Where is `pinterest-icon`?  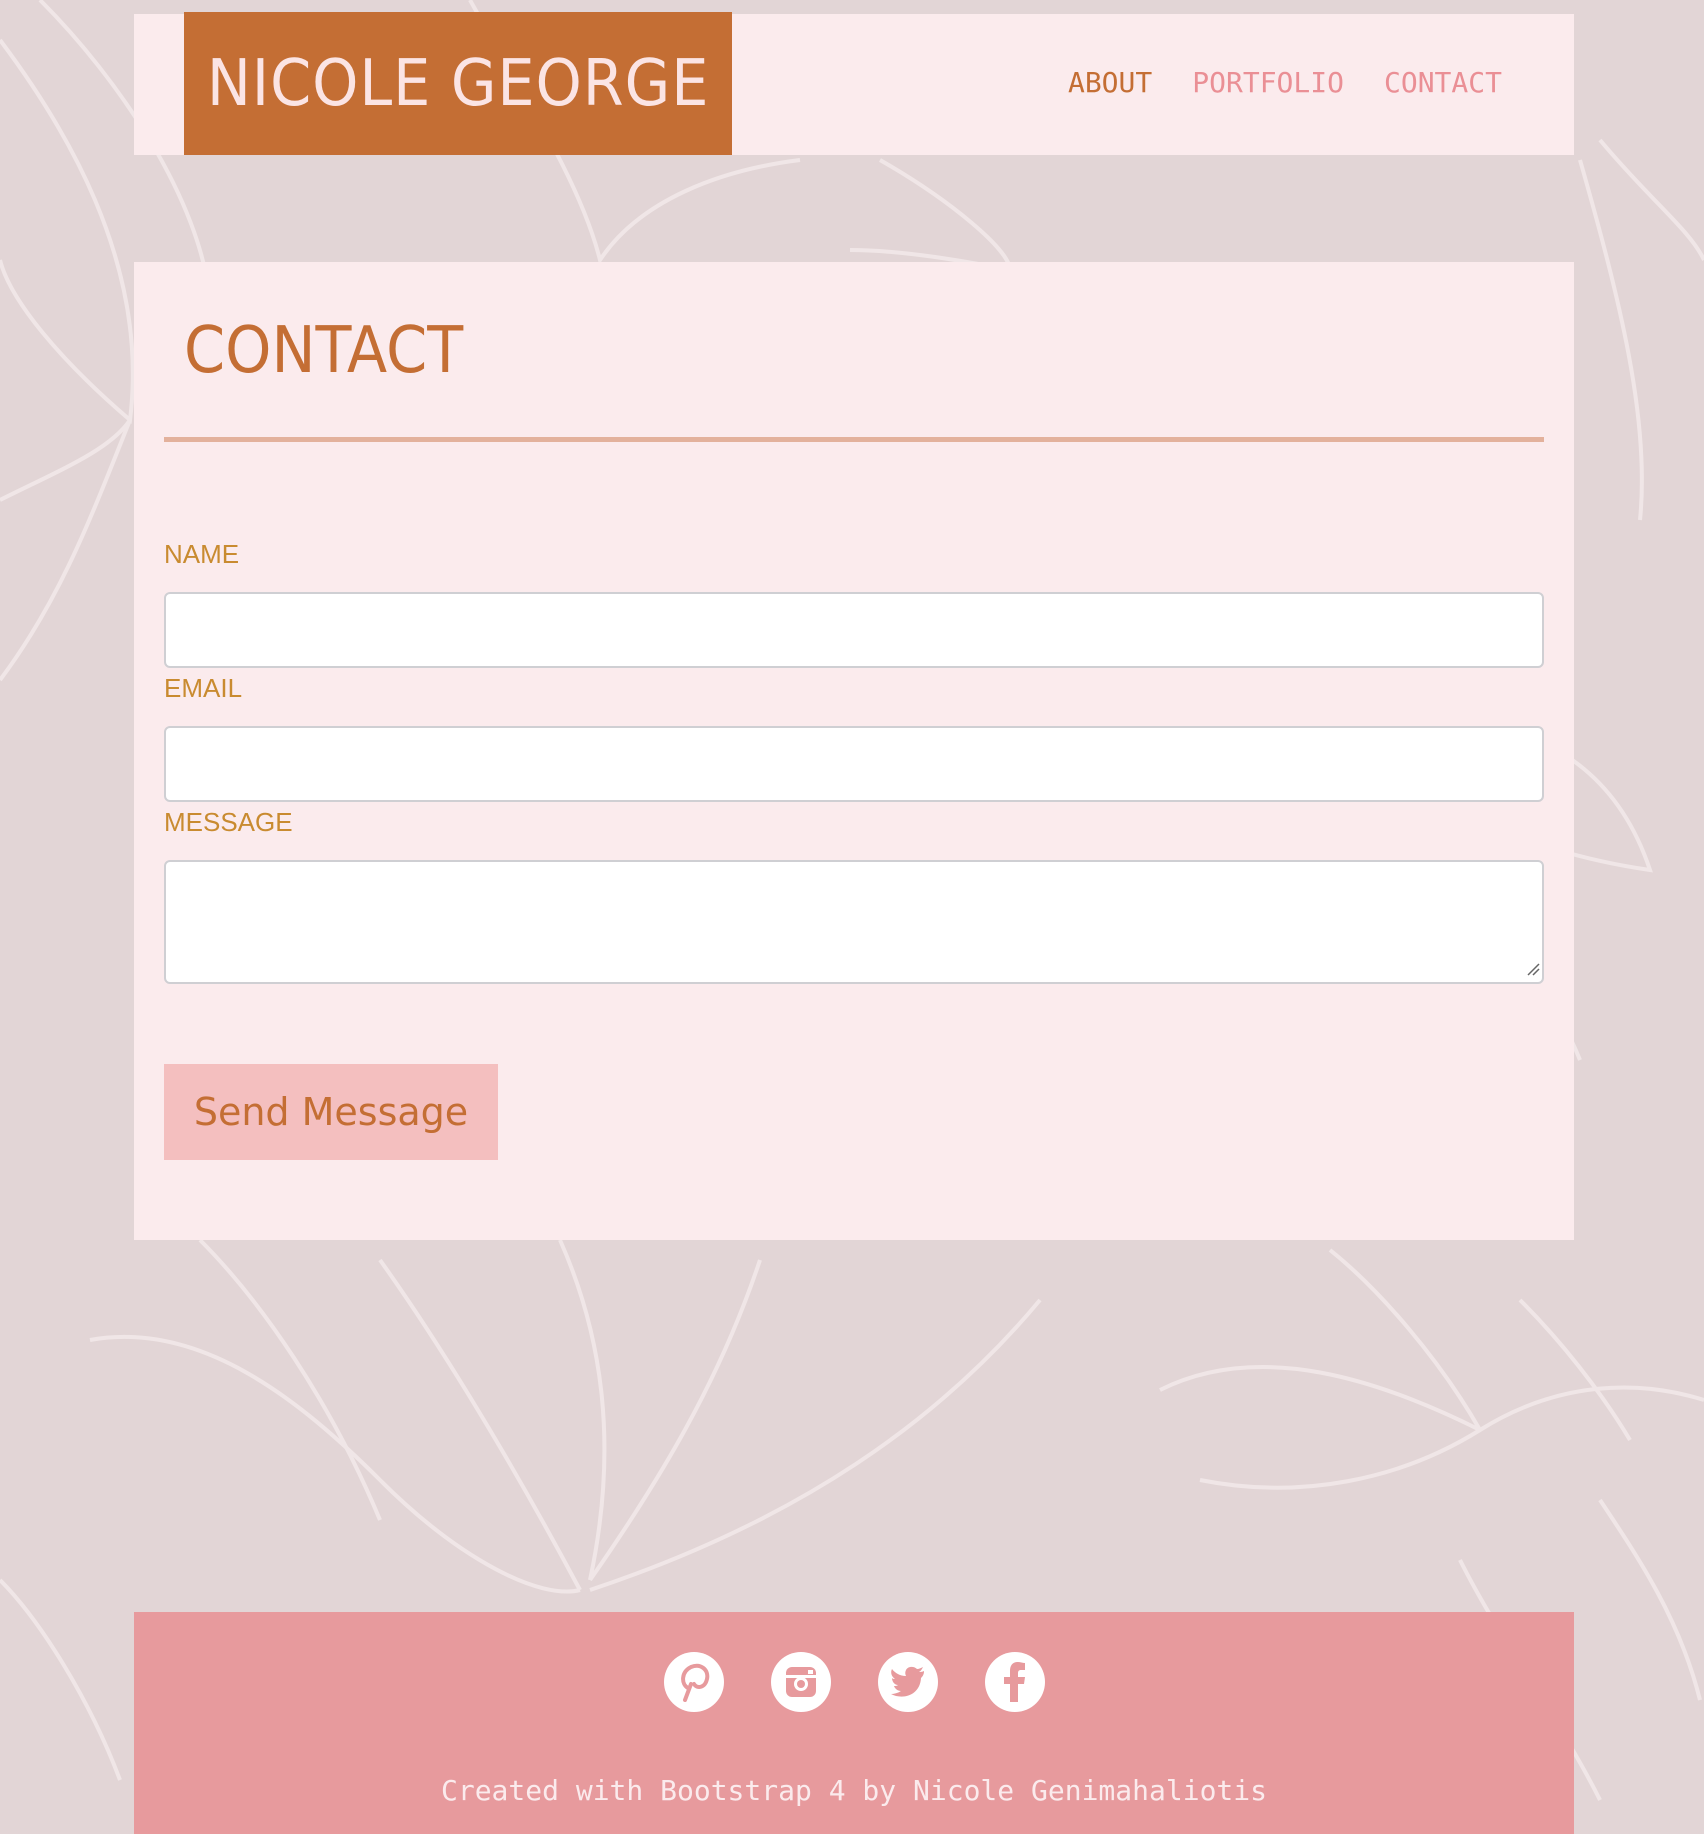
pinterest-icon is located at coordinates (693, 1682).